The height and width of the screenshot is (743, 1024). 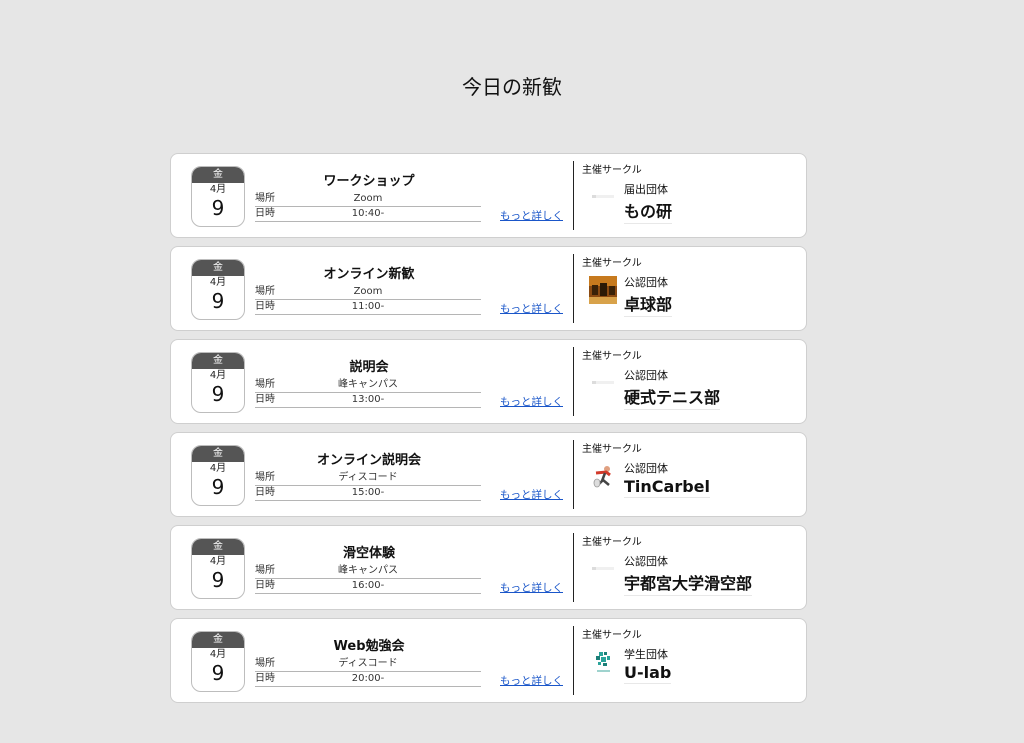 I want to click on place-row: 場所 ディスコード, so click(x=368, y=664).